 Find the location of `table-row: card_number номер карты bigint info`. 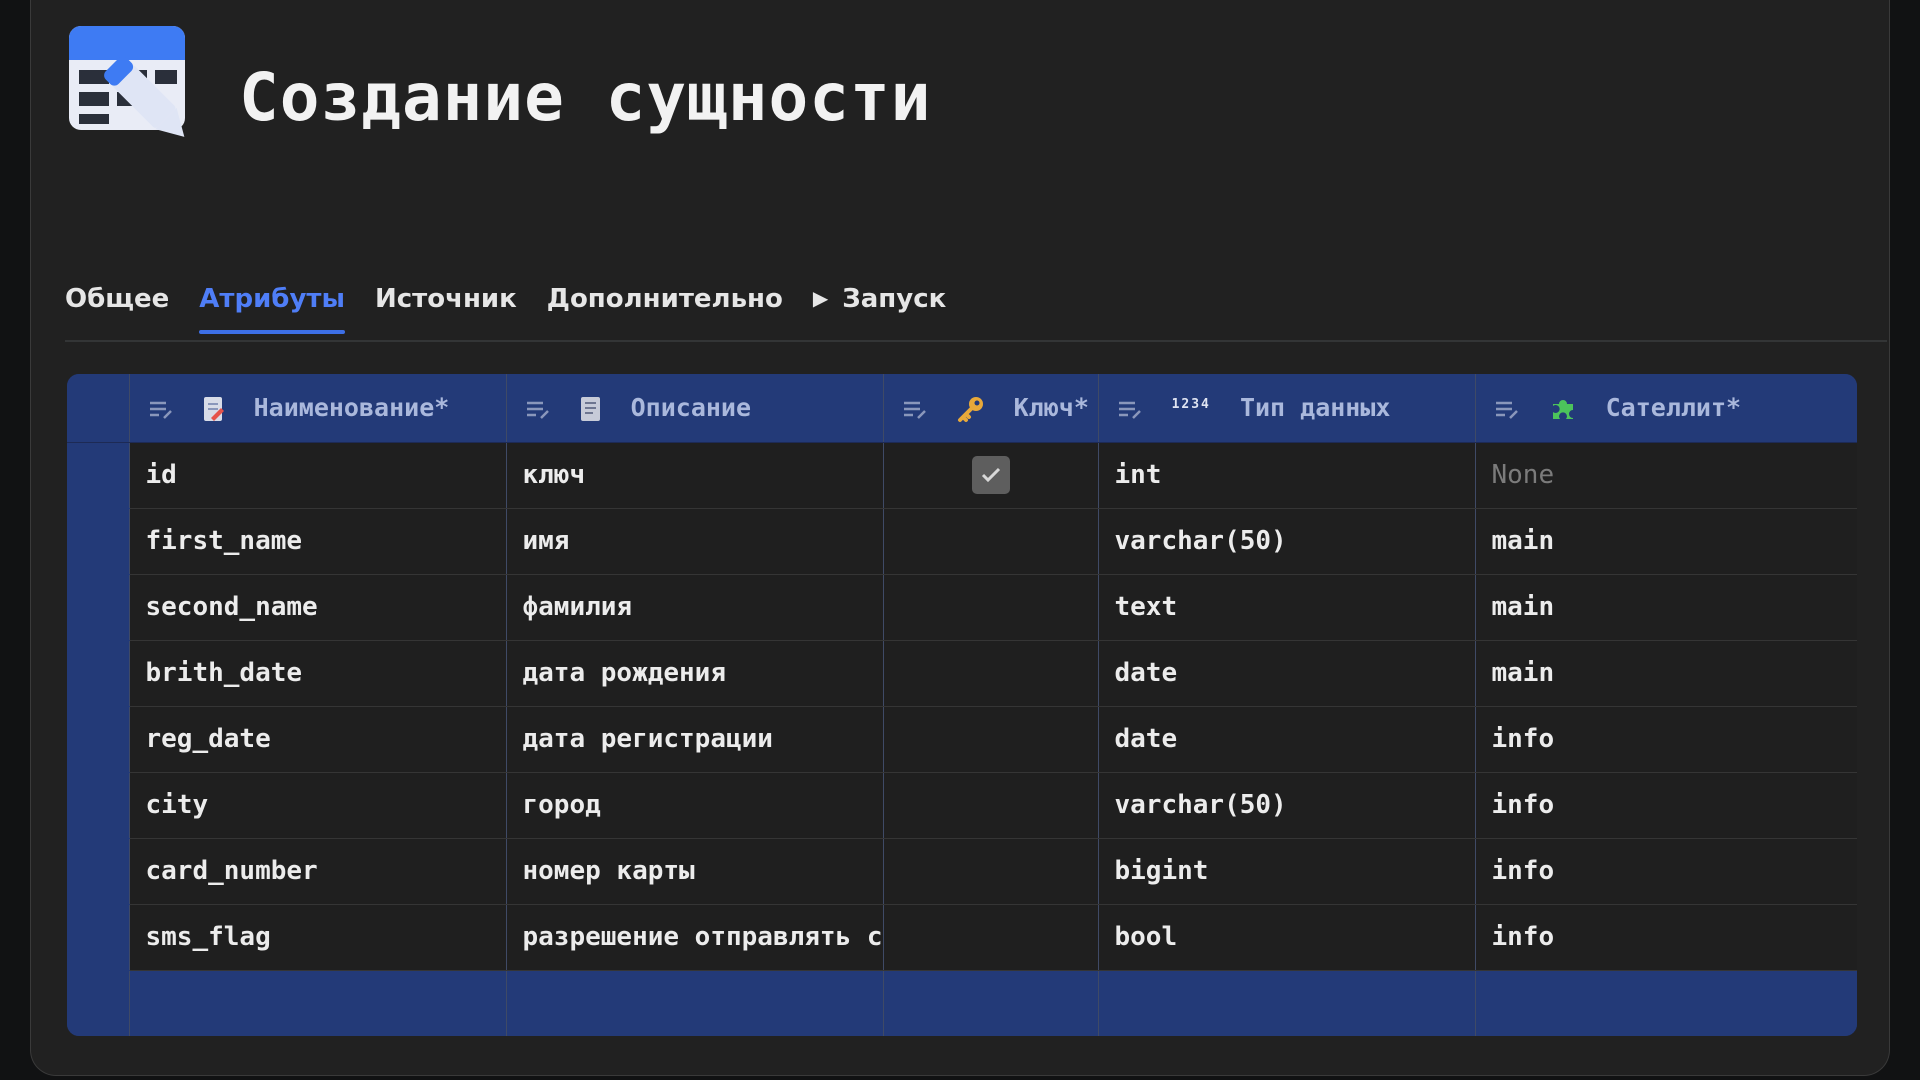

table-row: card_number номер карты bigint info is located at coordinates (962, 871).